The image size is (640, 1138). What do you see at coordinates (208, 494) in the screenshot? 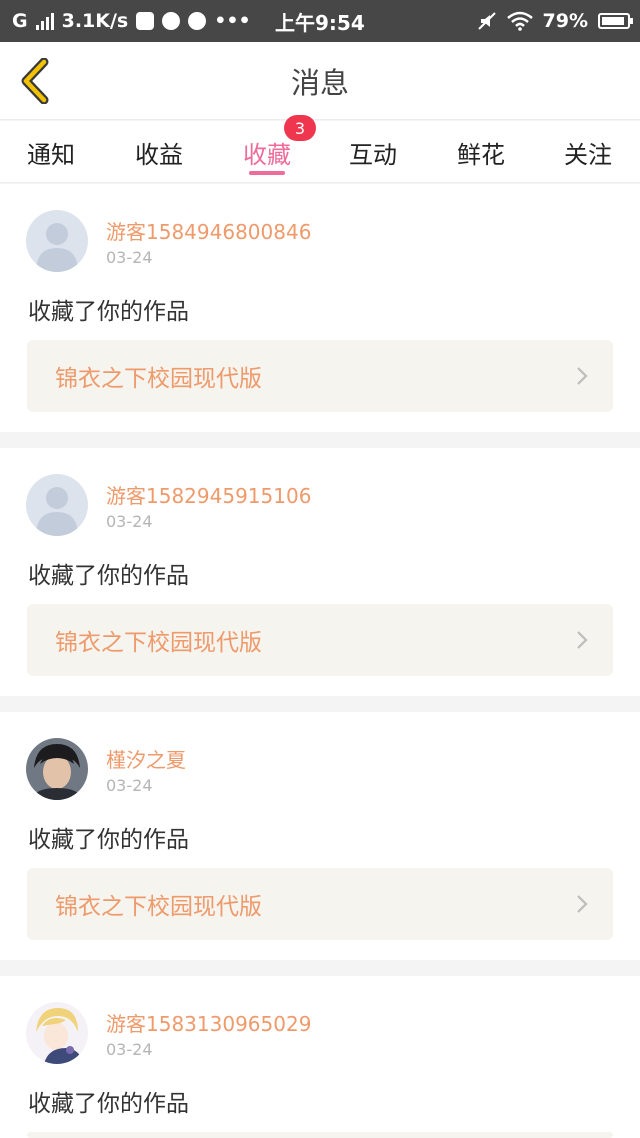
I see `username: 游客1582945915106` at bounding box center [208, 494].